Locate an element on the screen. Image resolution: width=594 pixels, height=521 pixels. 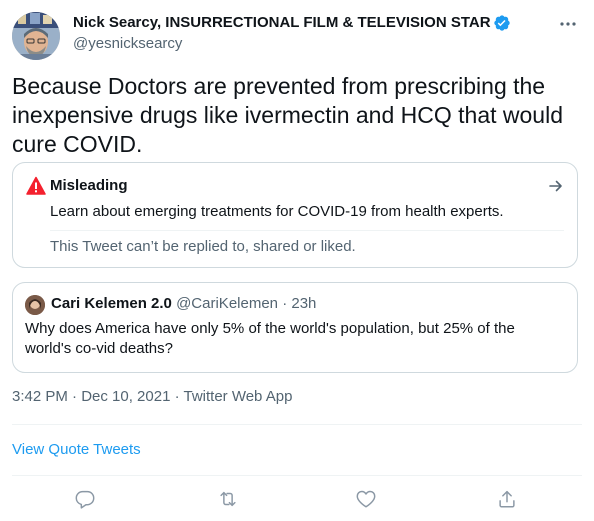
quoted-header: Cari Kelemen 2.0 @CariKelemen · 23h is located at coordinates (183, 304).